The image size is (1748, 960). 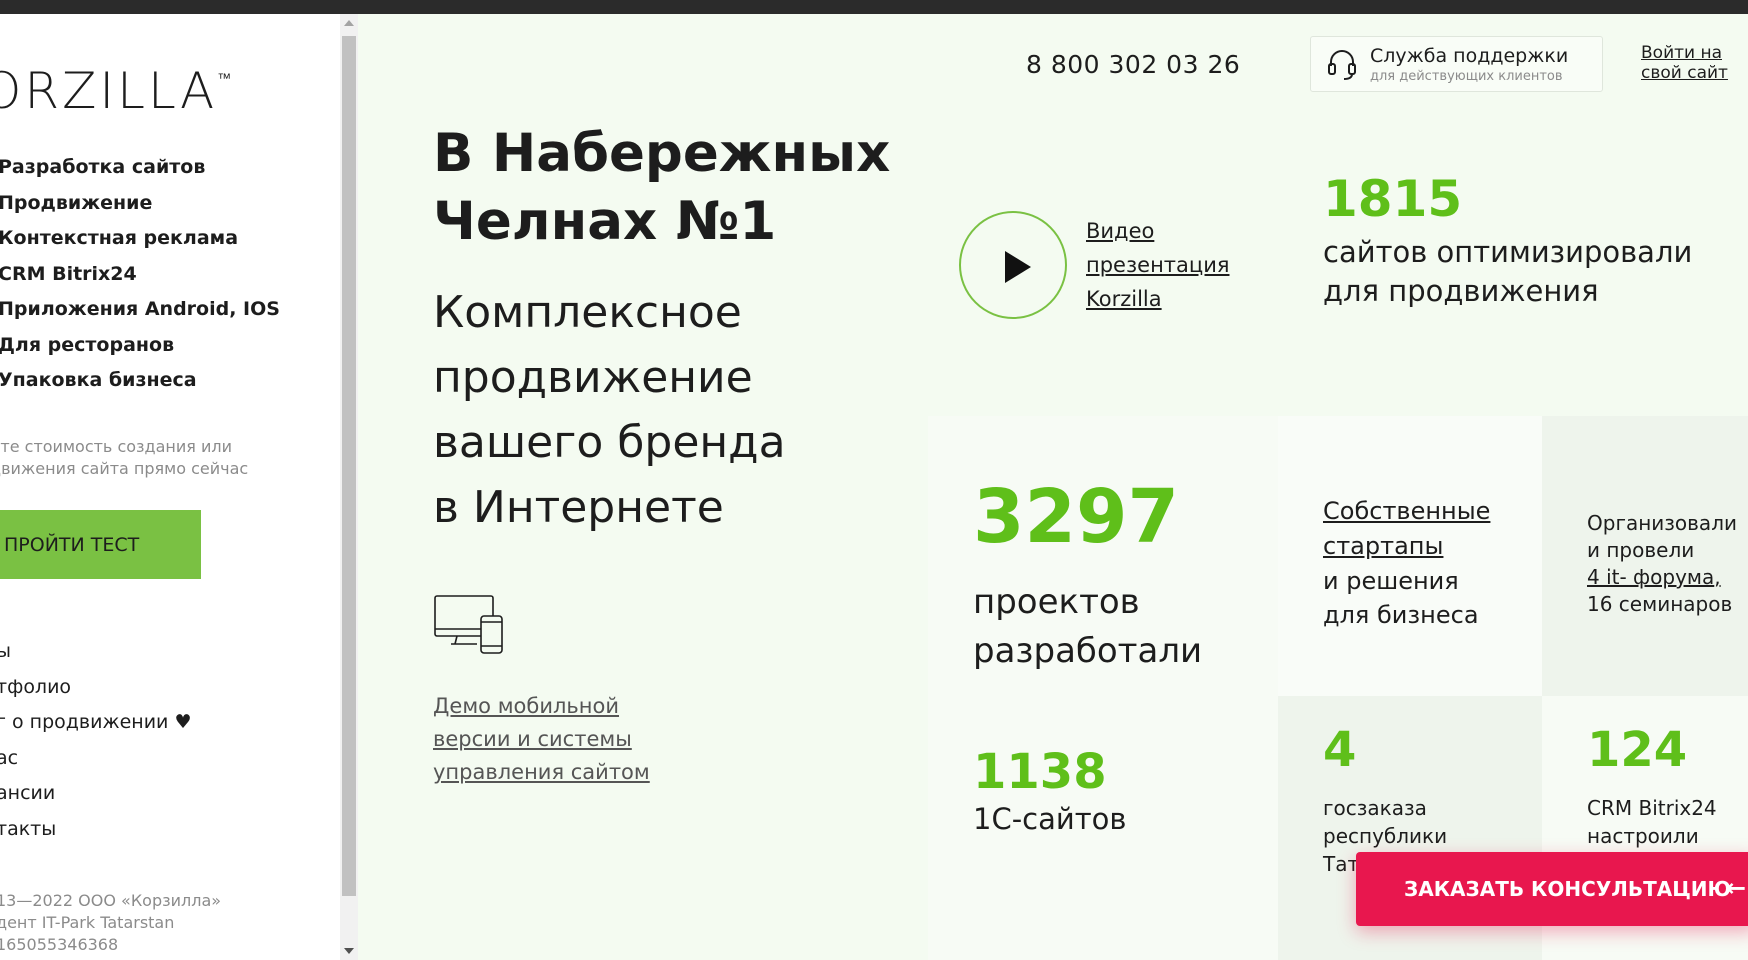 What do you see at coordinates (349, 23) in the screenshot?
I see `scroll-up-arrow-icon` at bounding box center [349, 23].